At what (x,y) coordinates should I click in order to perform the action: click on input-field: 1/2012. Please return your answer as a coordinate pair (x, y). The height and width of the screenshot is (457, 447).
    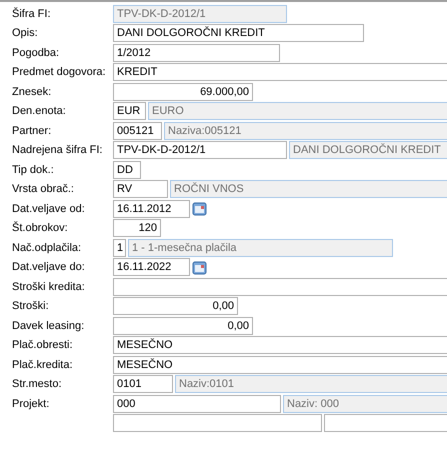
    Looking at the image, I should click on (196, 53).